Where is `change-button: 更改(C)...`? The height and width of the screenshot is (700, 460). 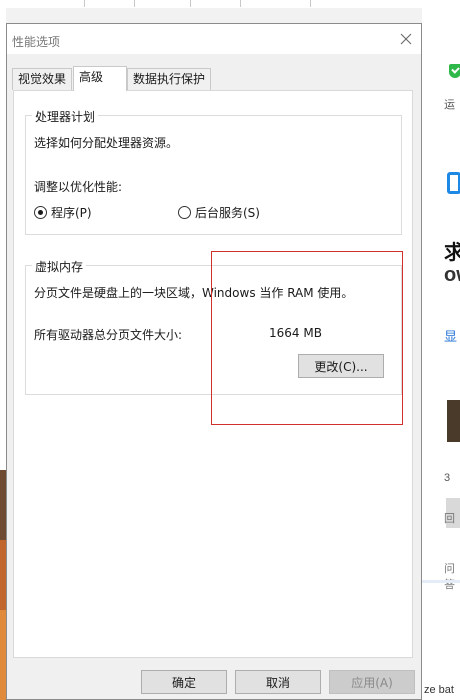 change-button: 更改(C)... is located at coordinates (341, 366).